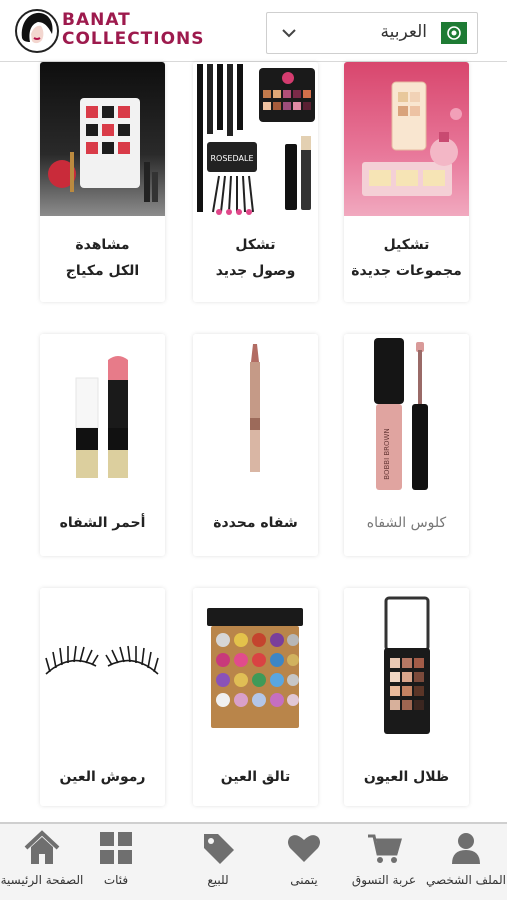 This screenshot has width=507, height=900. I want to click on language-select: العربية, so click(372, 33).